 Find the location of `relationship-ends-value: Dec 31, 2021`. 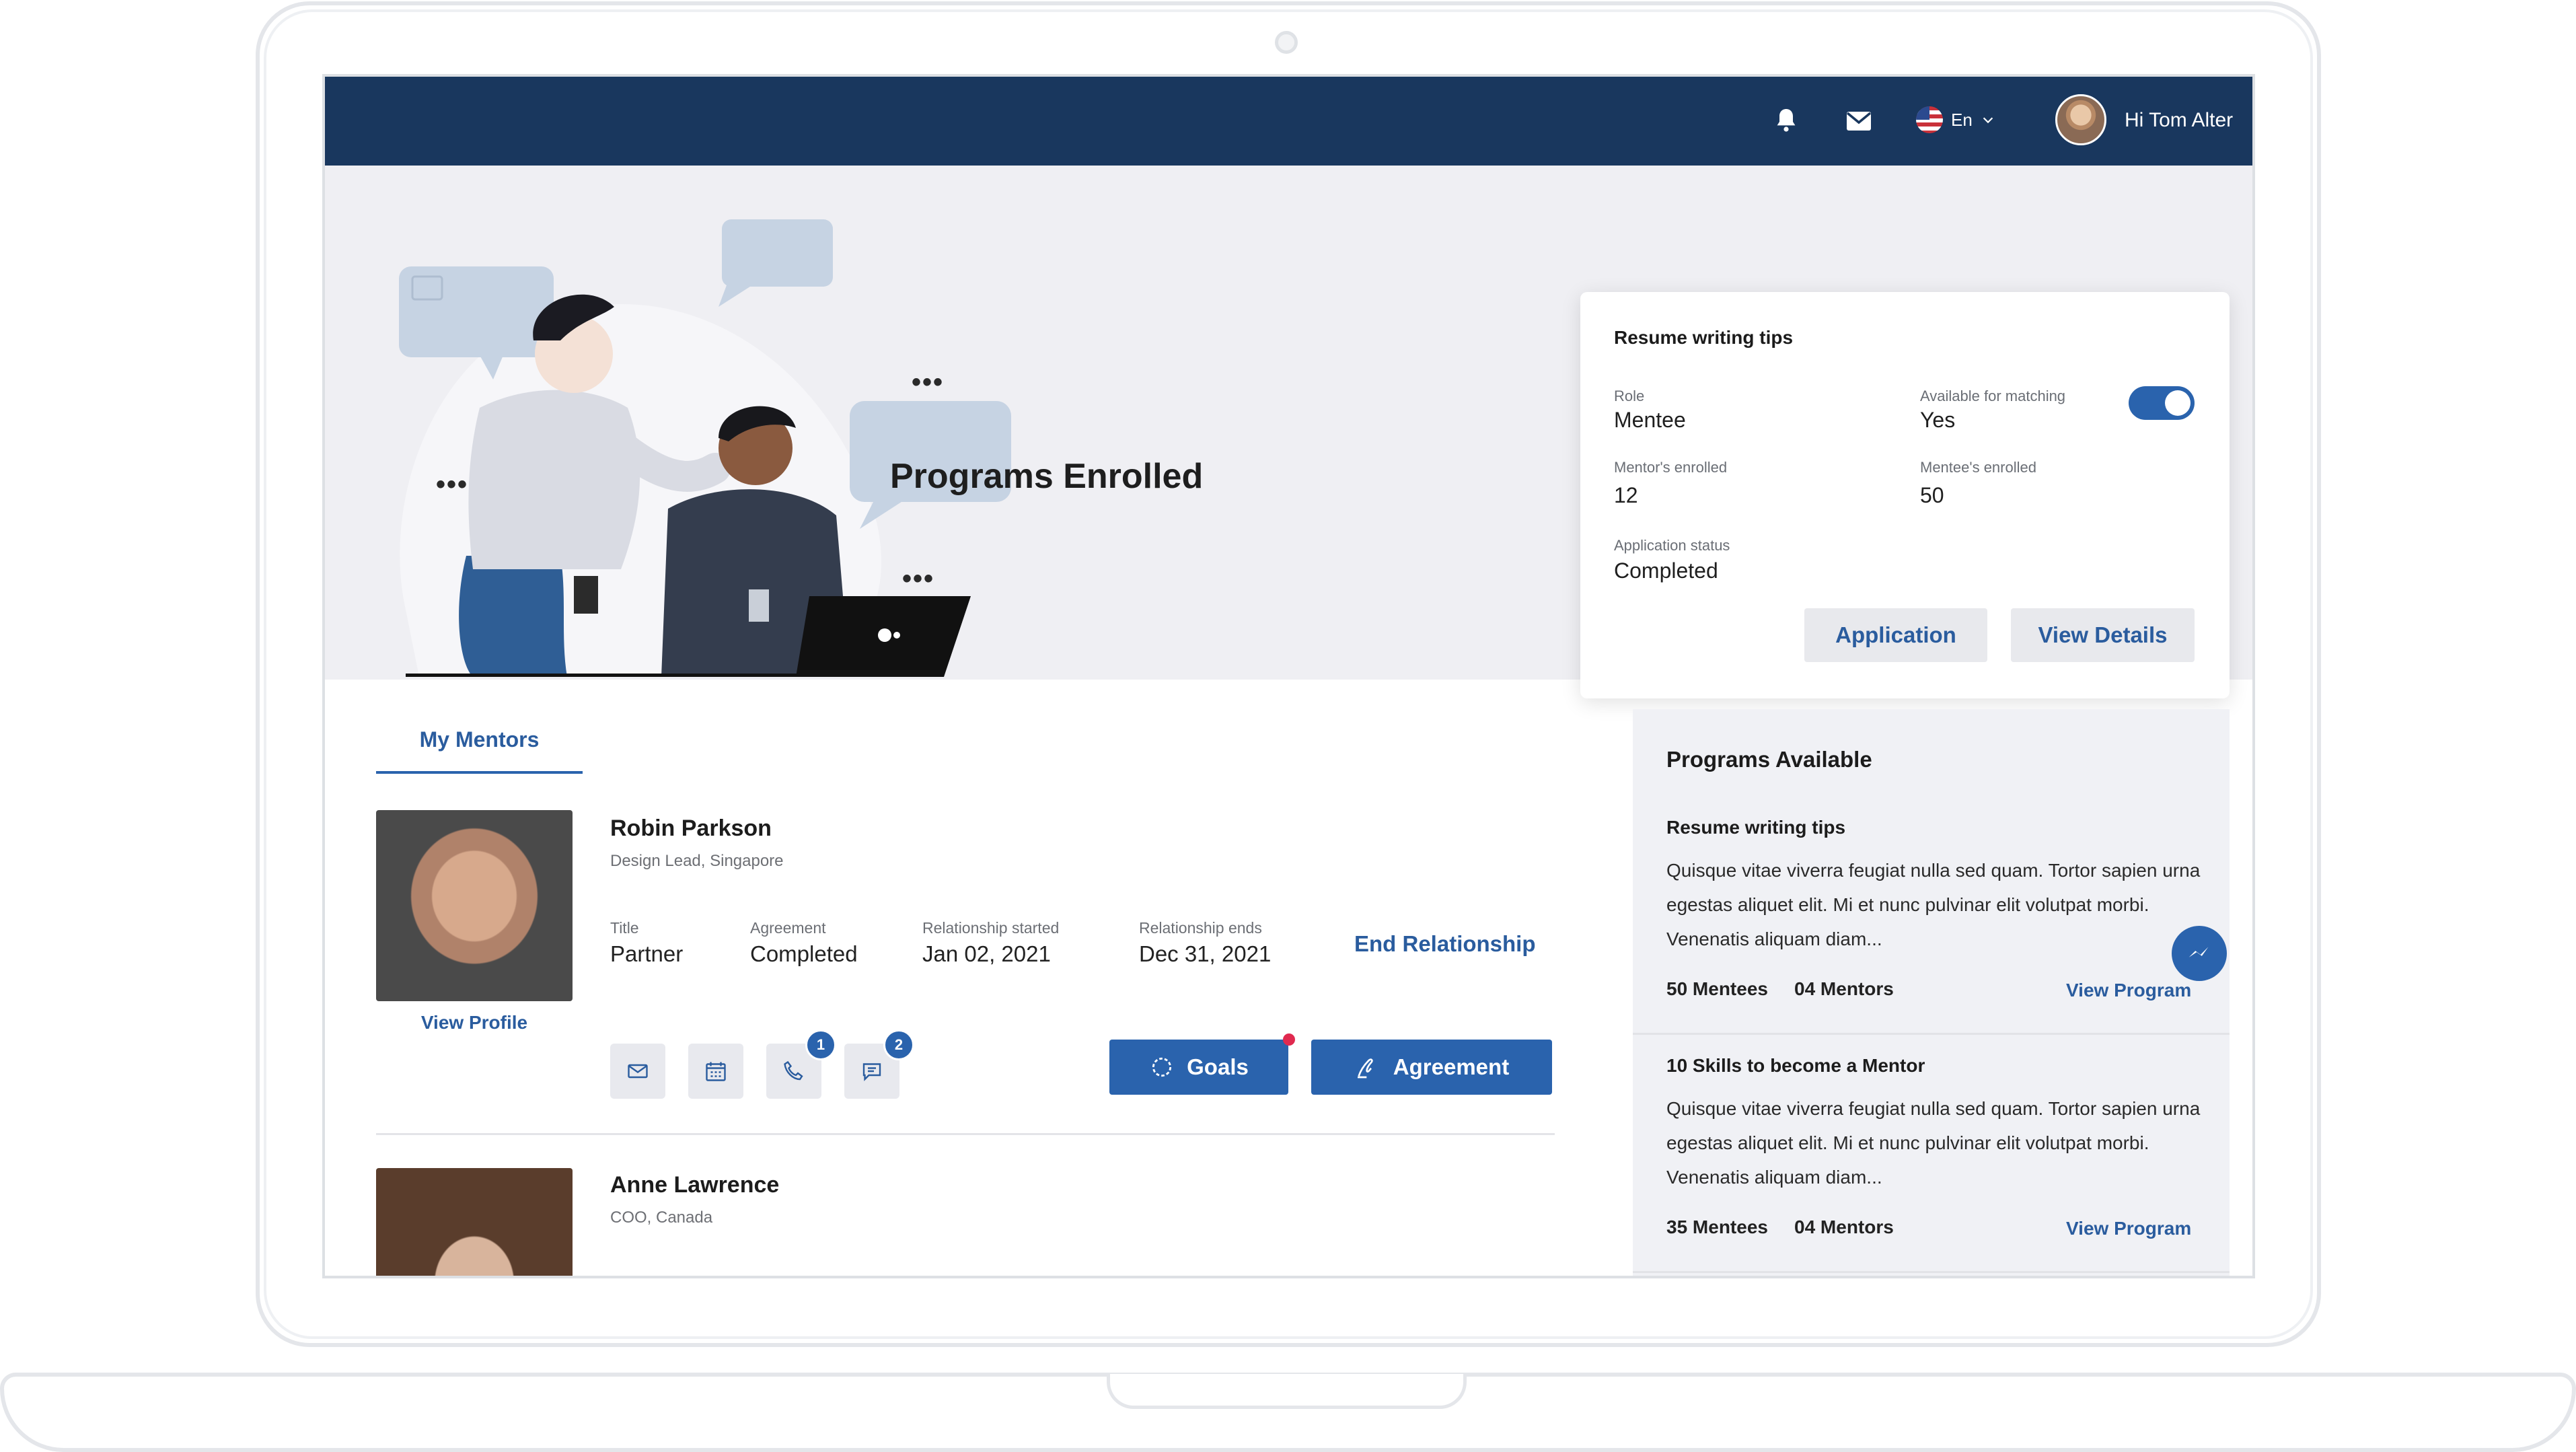

relationship-ends-value: Dec 31, 2021 is located at coordinates (1205, 953).